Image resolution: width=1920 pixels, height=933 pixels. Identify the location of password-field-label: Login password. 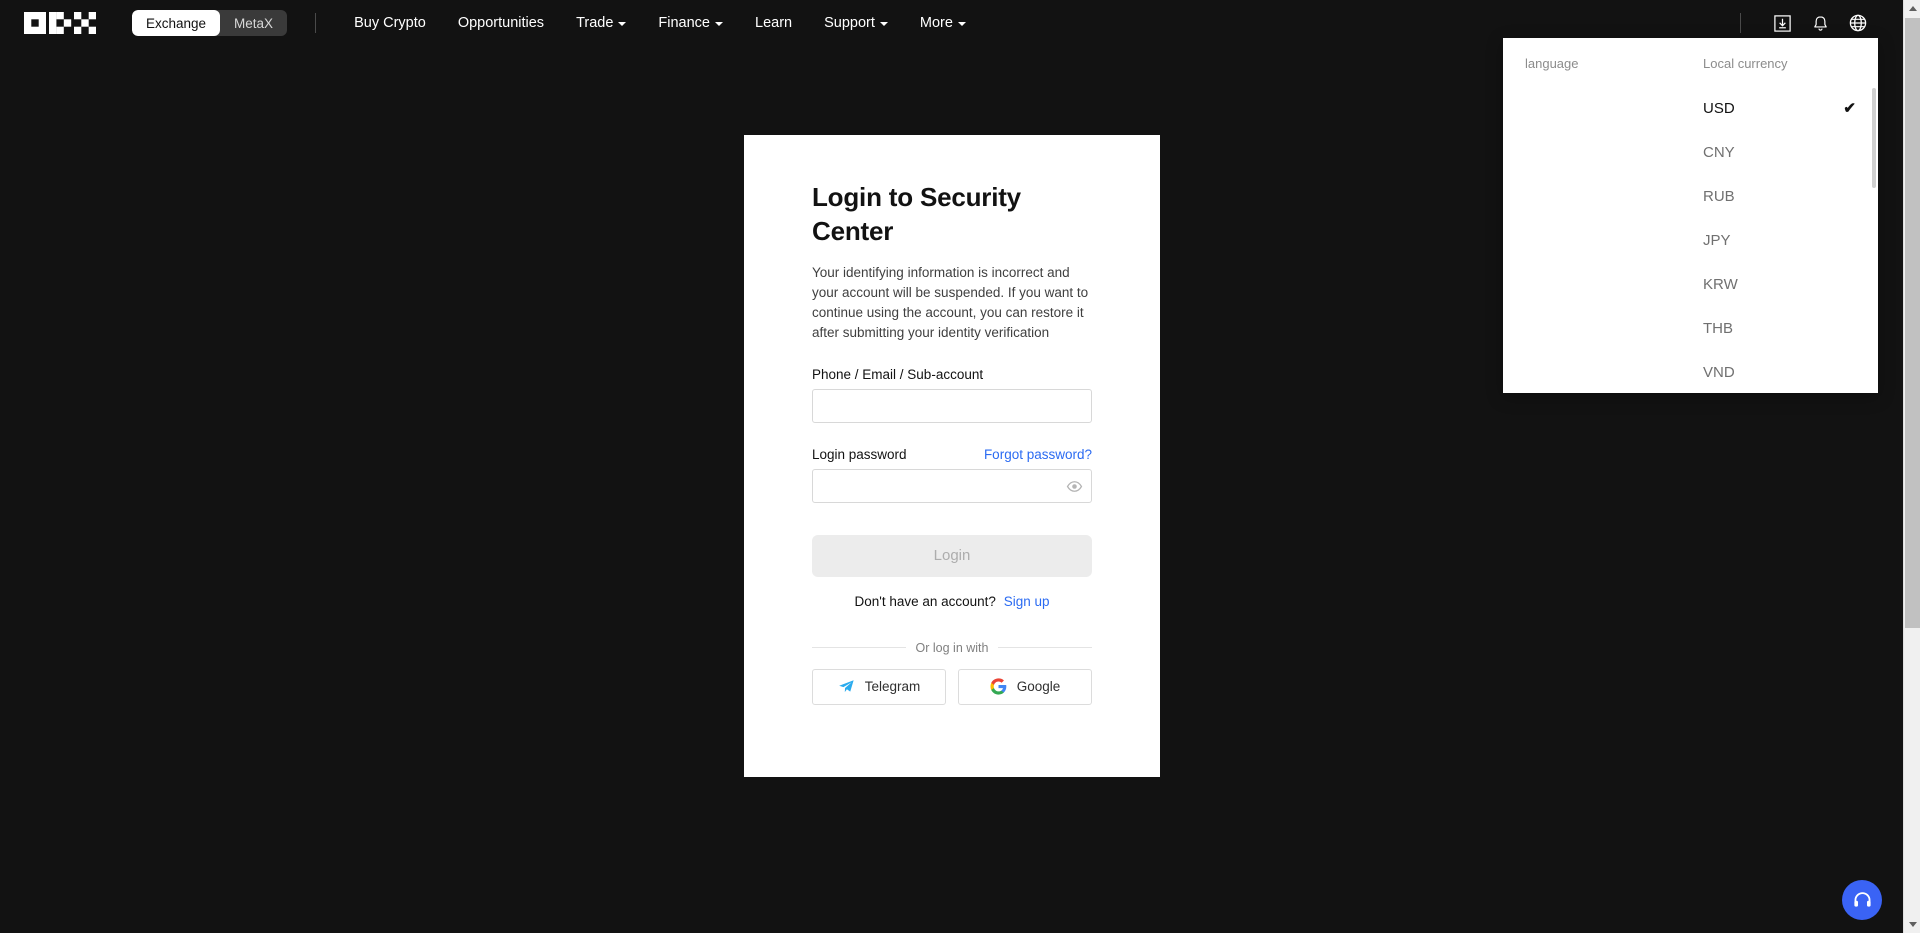
(859, 454).